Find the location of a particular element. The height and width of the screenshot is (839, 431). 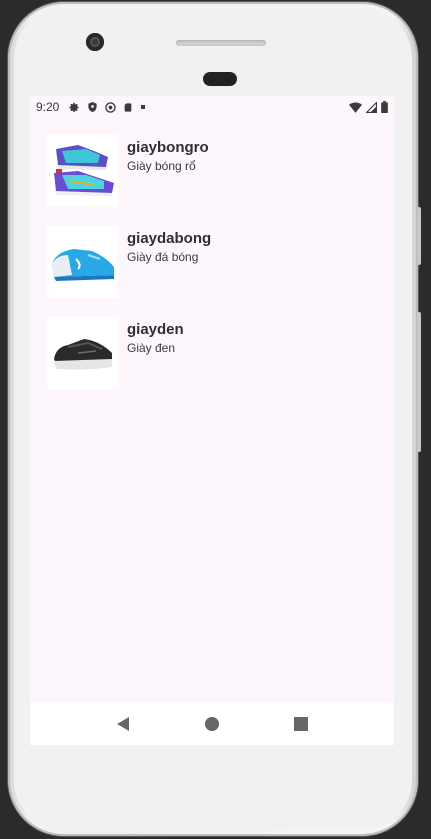

product-texts: giaybongro Giày bóng rổ is located at coordinates (168, 154).